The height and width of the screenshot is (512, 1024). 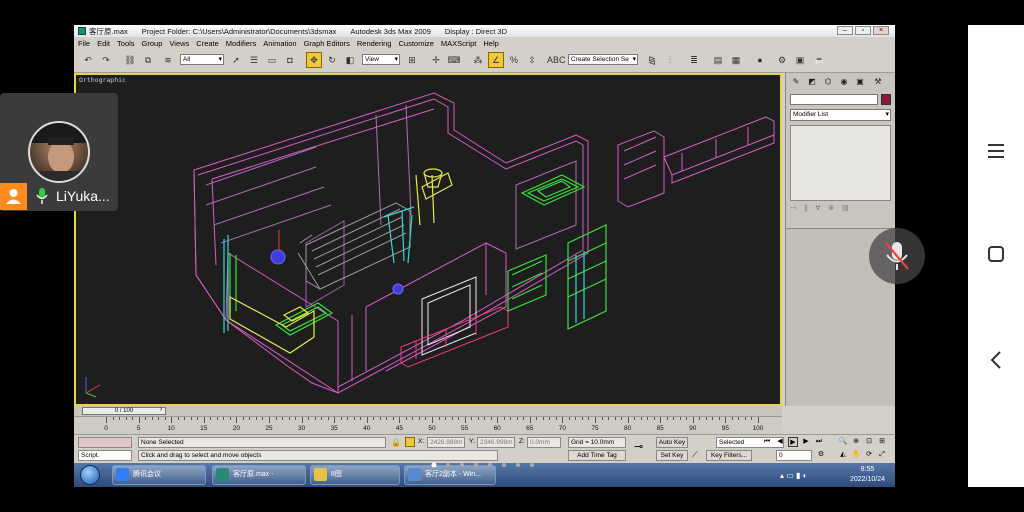 What do you see at coordinates (327, 43) in the screenshot?
I see `menu-graph-editors: Graph Editors` at bounding box center [327, 43].